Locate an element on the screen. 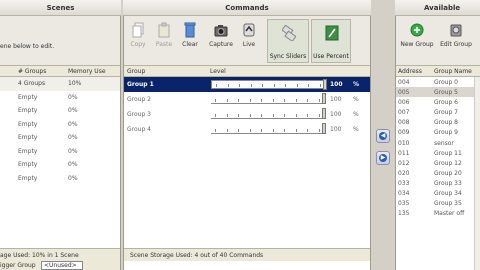  available-group-row: 005 Group 5 is located at coordinates (438, 92).